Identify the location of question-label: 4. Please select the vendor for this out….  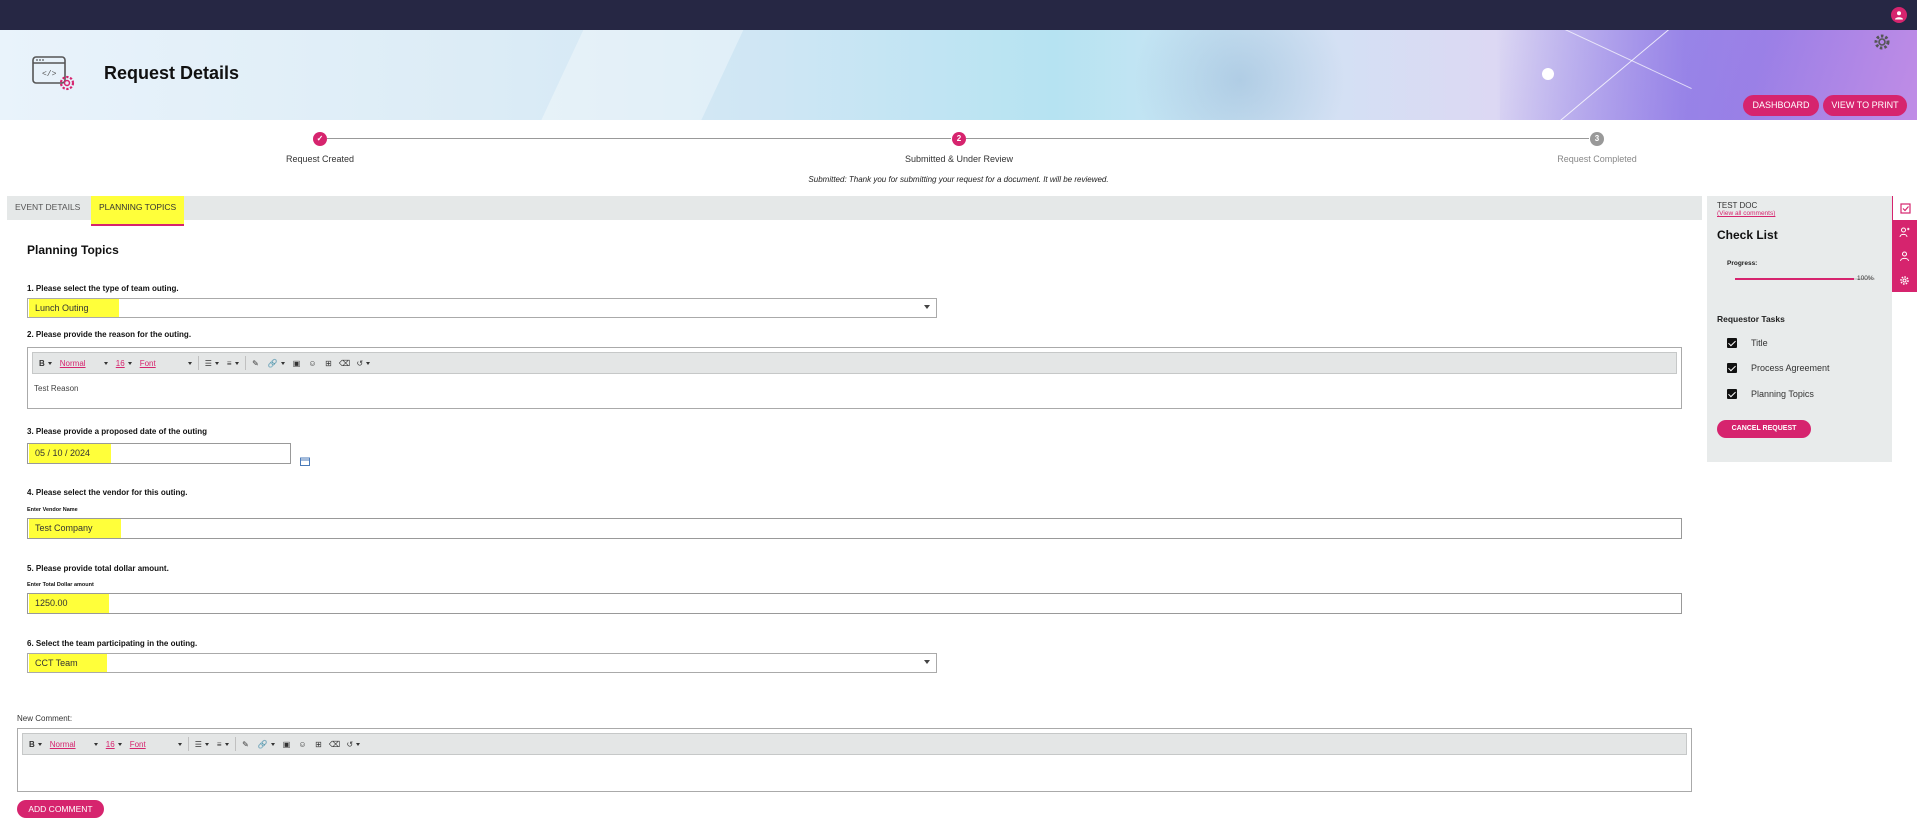
(107, 492).